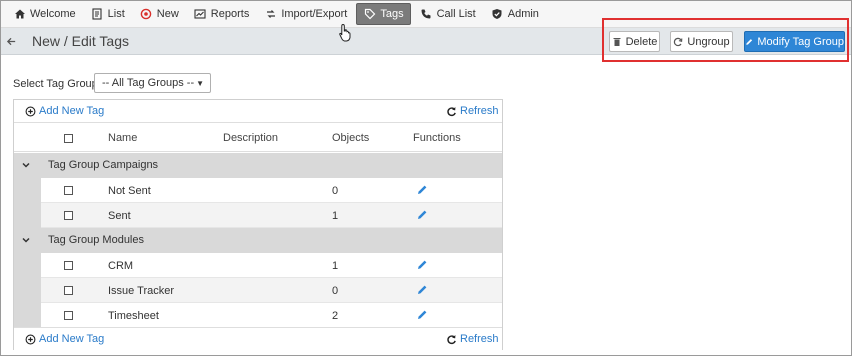  I want to click on refresh-top-link: Refresh, so click(472, 111).